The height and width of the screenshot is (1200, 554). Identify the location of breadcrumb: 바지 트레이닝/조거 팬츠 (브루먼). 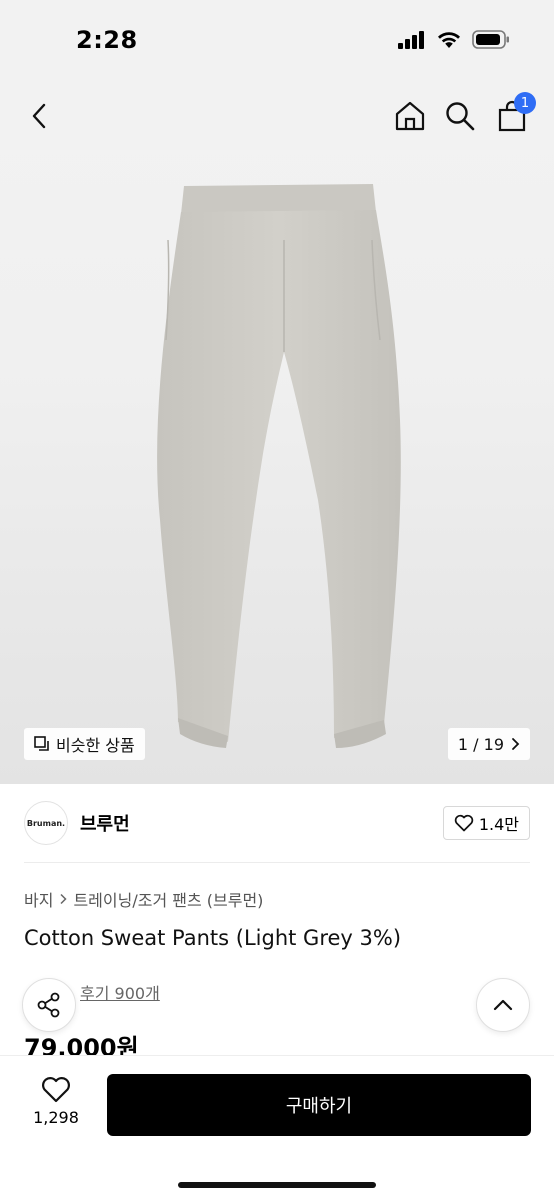
(143, 899).